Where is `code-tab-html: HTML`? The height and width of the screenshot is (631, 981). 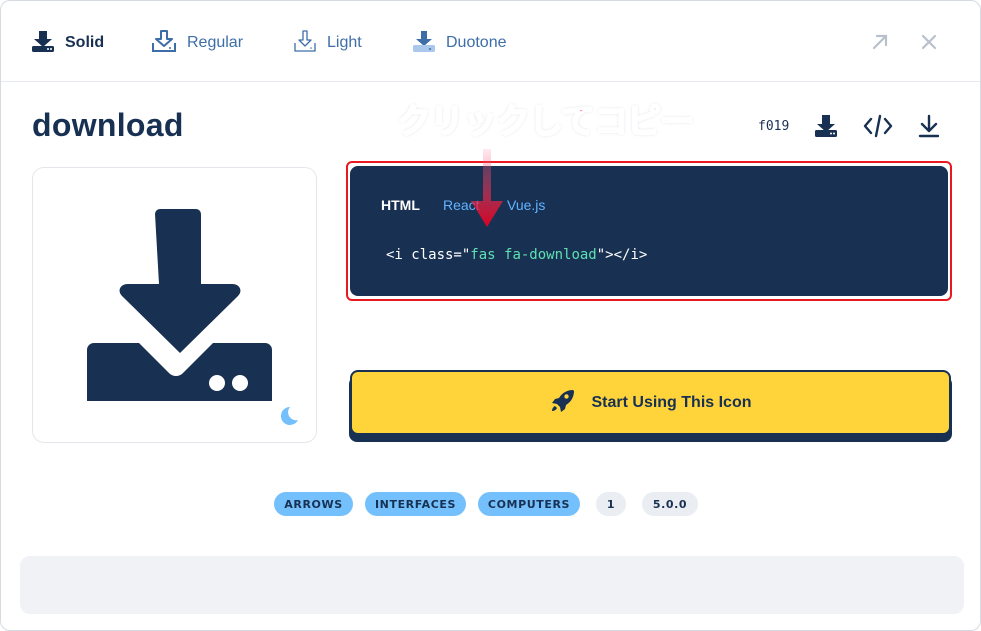 code-tab-html: HTML is located at coordinates (400, 205).